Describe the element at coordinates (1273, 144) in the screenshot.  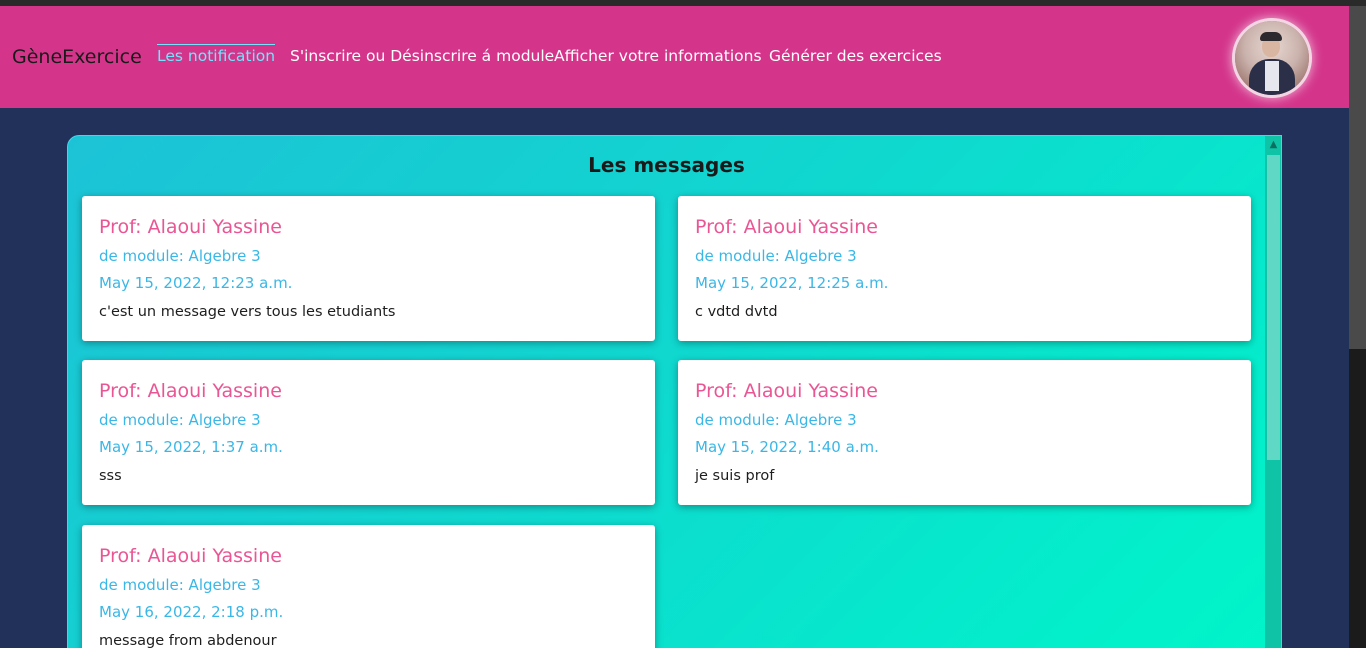
I see `scroll-up-arrow-icon: ▲` at that location.